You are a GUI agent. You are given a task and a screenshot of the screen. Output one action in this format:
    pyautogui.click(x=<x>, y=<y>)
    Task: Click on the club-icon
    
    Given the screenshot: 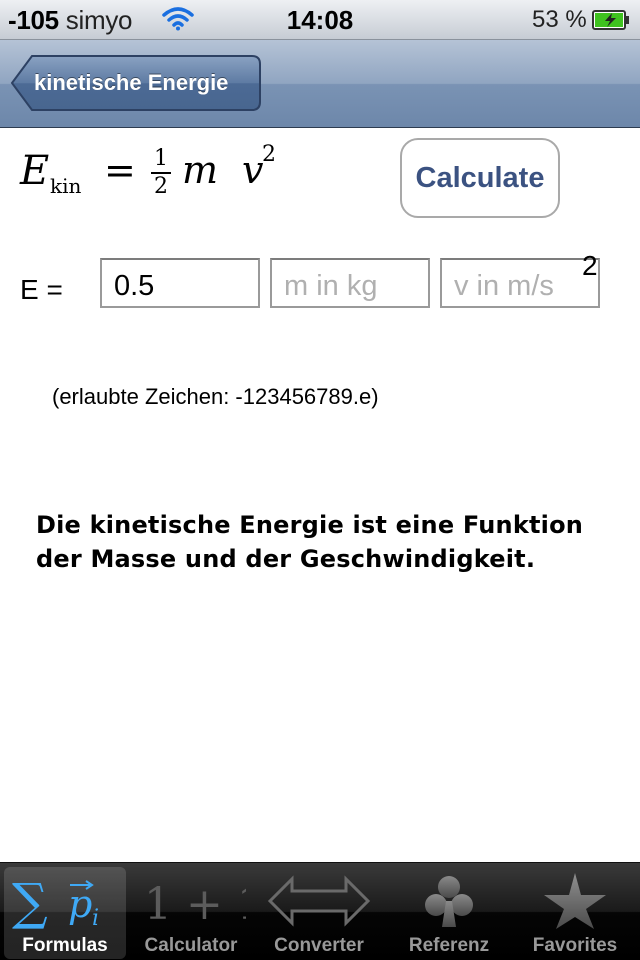 What is the action you would take?
    pyautogui.click(x=449, y=901)
    